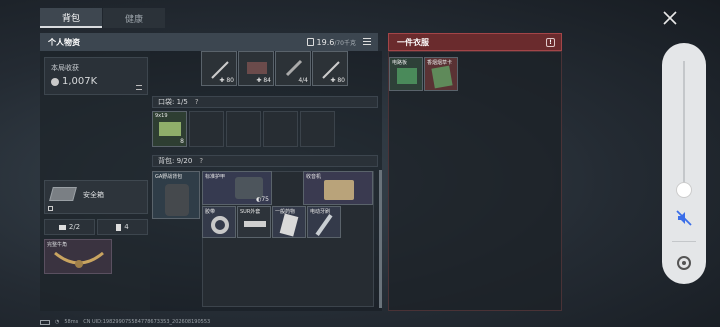  I want to click on sur-label: SUR外套, so click(250, 212).